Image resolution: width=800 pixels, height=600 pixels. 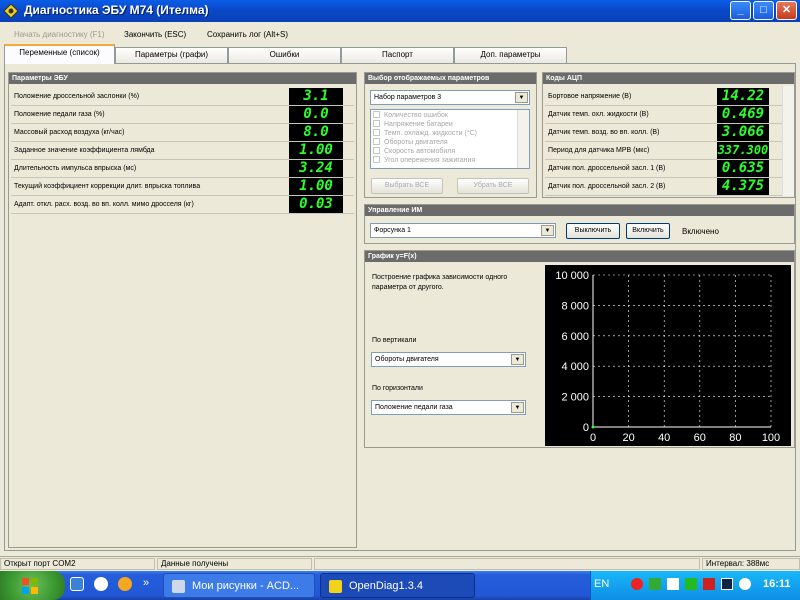 What do you see at coordinates (284, 55) in the screenshot?
I see `tab-errors: Ошибки` at bounding box center [284, 55].